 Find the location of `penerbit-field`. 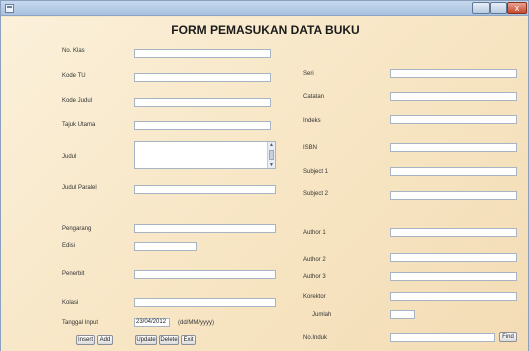

penerbit-field is located at coordinates (205, 274).